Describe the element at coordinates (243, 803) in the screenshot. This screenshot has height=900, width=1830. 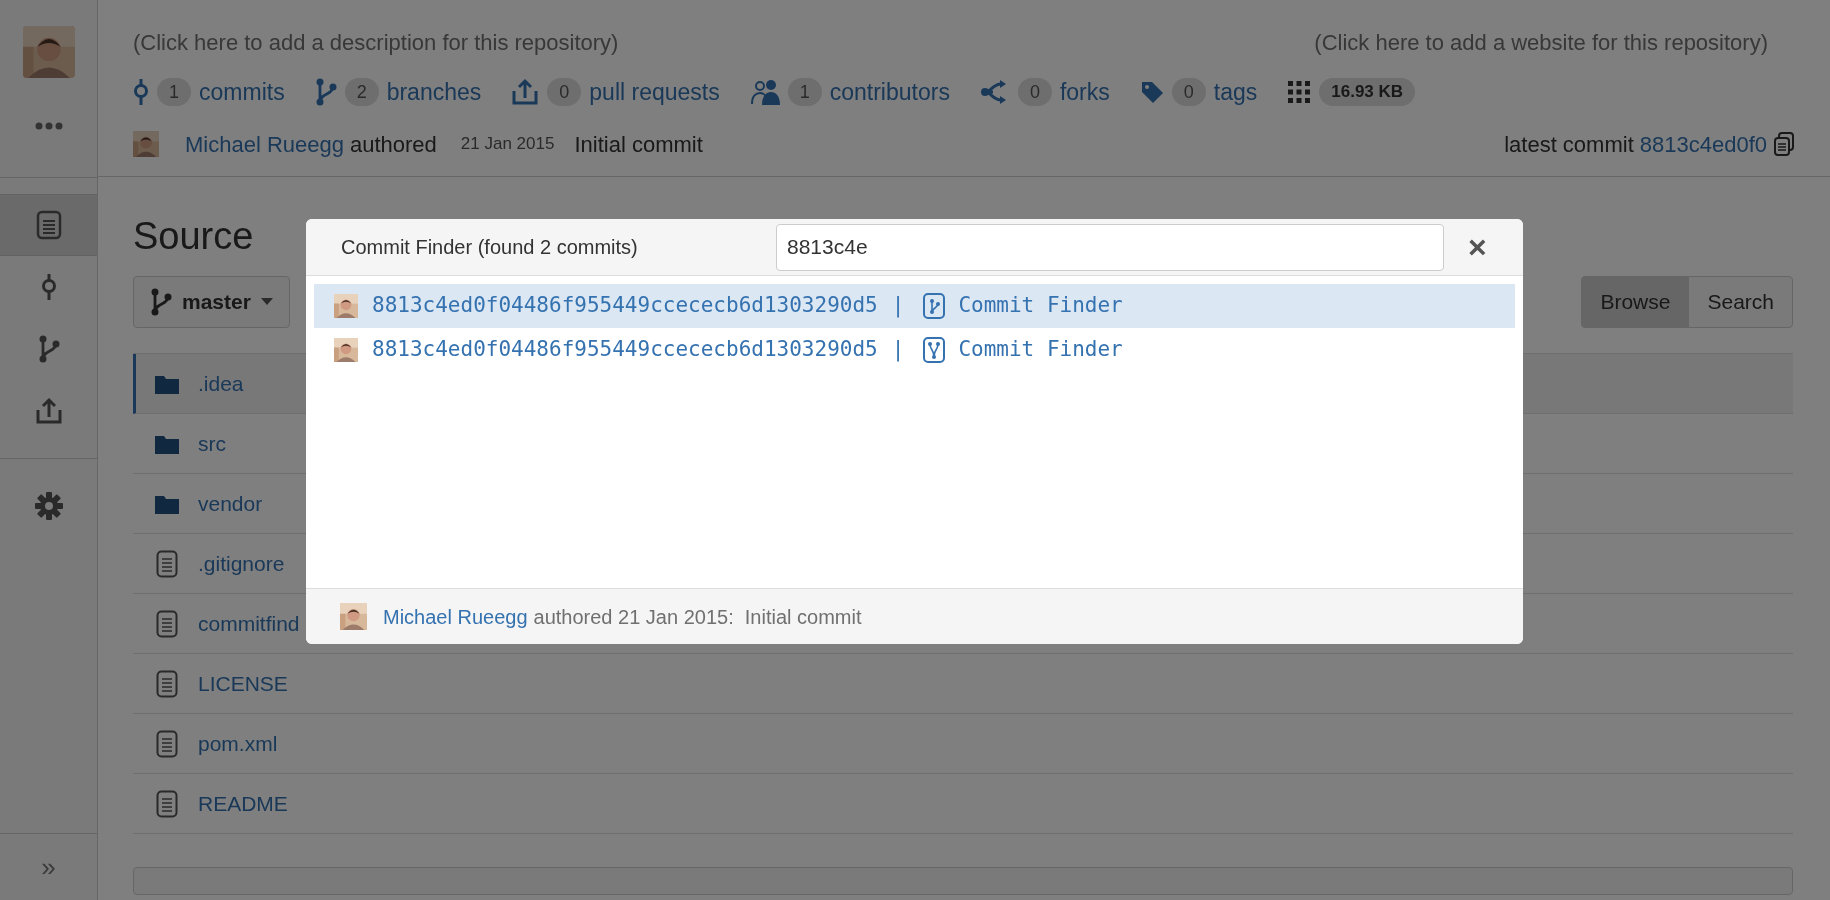
I see `file-name: README` at that location.